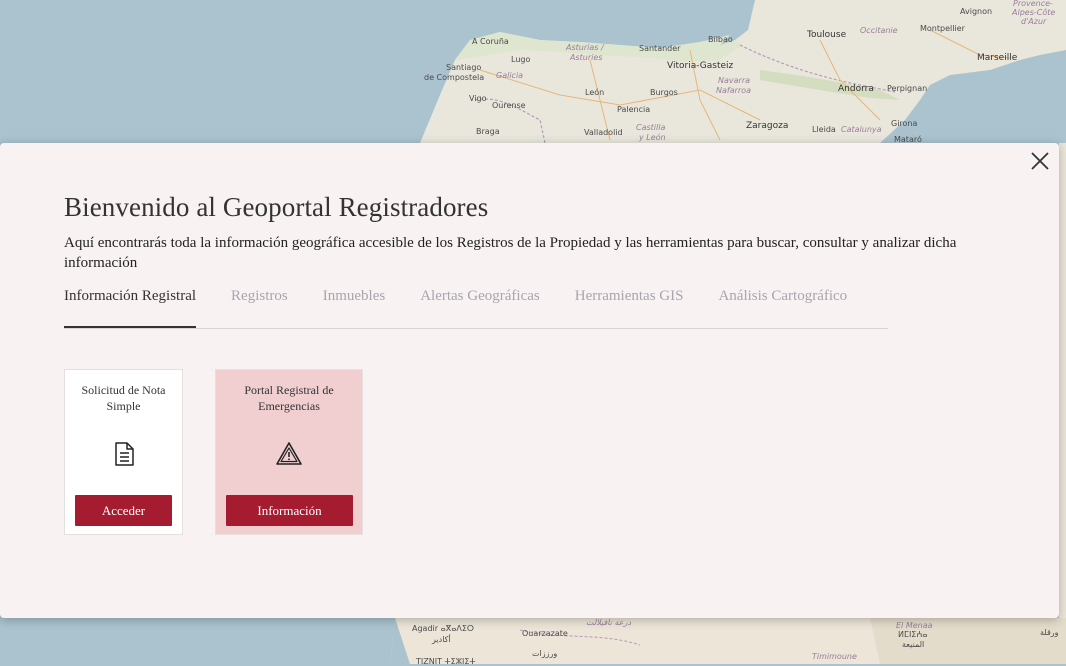 The height and width of the screenshot is (666, 1066). I want to click on map-label-catalunya: Catalunya, so click(861, 129).